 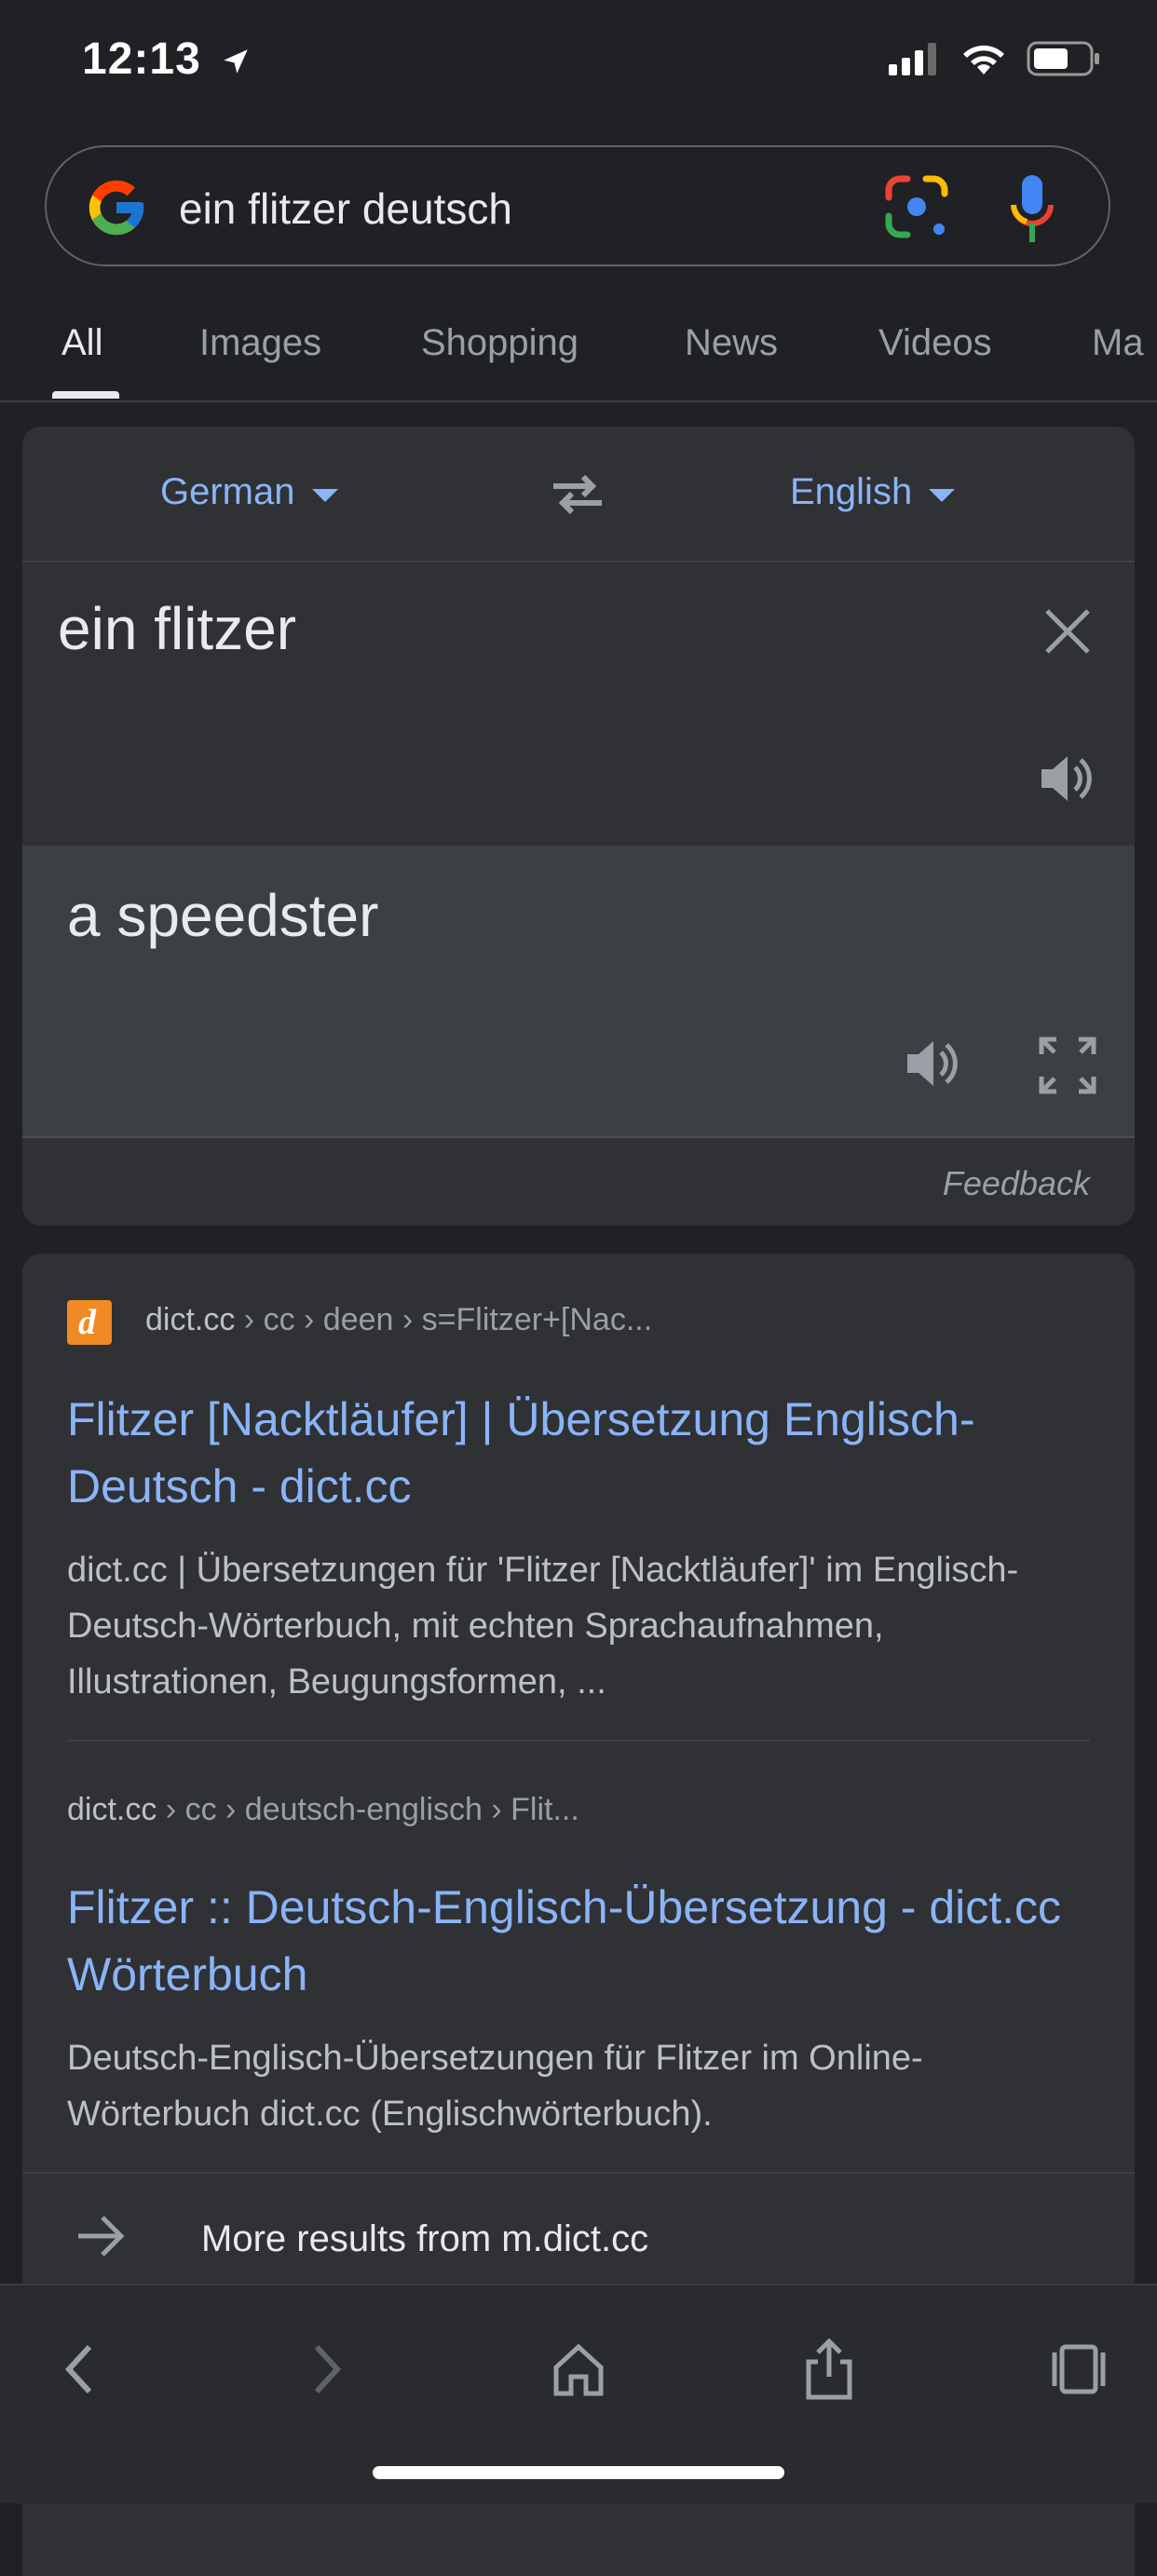 I want to click on status-icons, so click(x=995, y=58).